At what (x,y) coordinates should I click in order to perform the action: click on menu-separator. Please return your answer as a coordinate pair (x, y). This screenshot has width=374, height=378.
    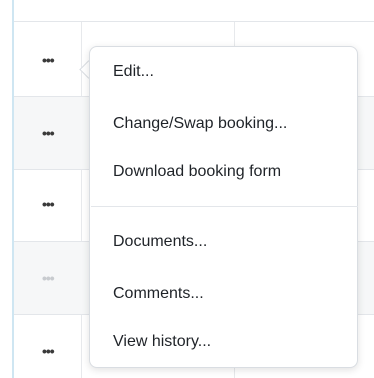
    Looking at the image, I should click on (224, 206).